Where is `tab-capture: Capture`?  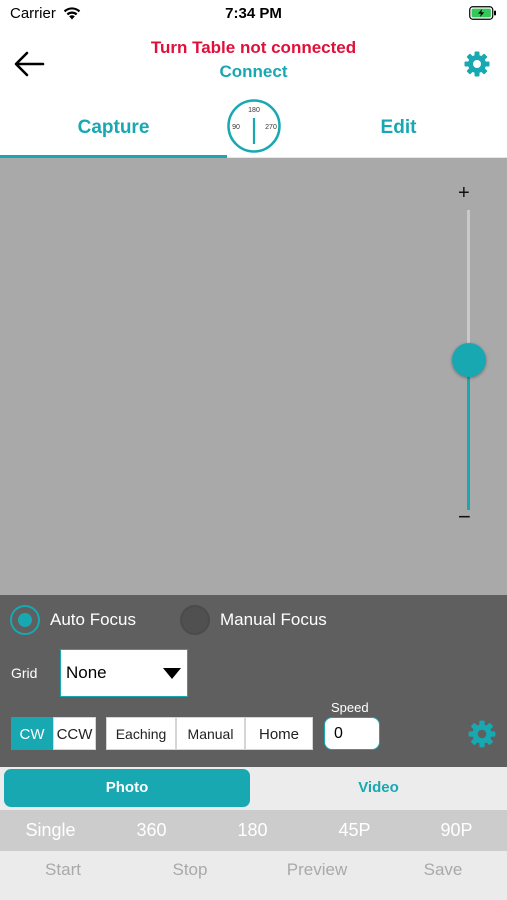
tab-capture: Capture is located at coordinates (113, 126).